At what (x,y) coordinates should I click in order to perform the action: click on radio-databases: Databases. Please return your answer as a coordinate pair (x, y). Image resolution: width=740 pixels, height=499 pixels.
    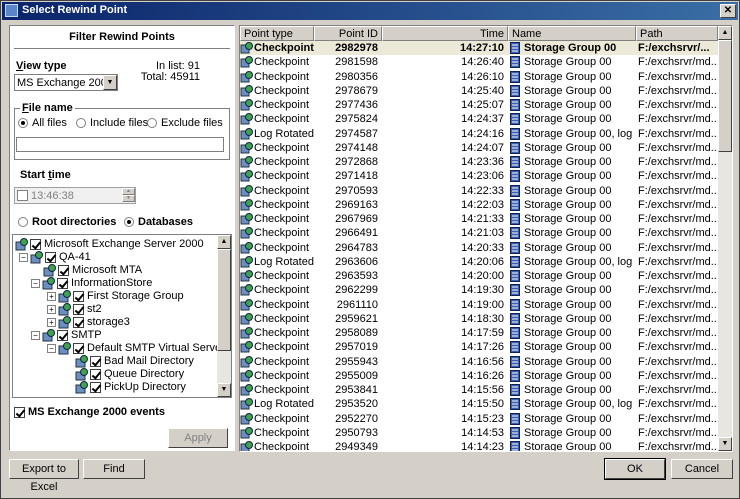
    Looking at the image, I should click on (158, 222).